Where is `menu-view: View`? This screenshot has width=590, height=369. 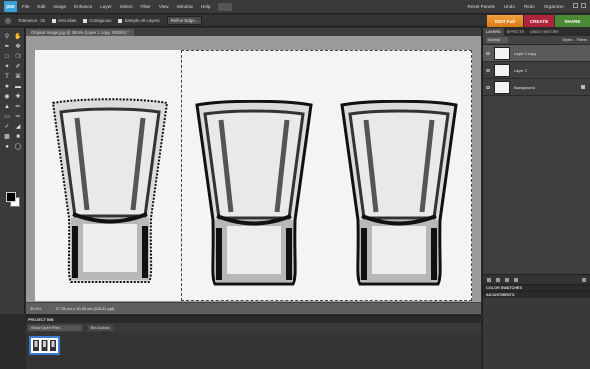 menu-view: View is located at coordinates (164, 6).